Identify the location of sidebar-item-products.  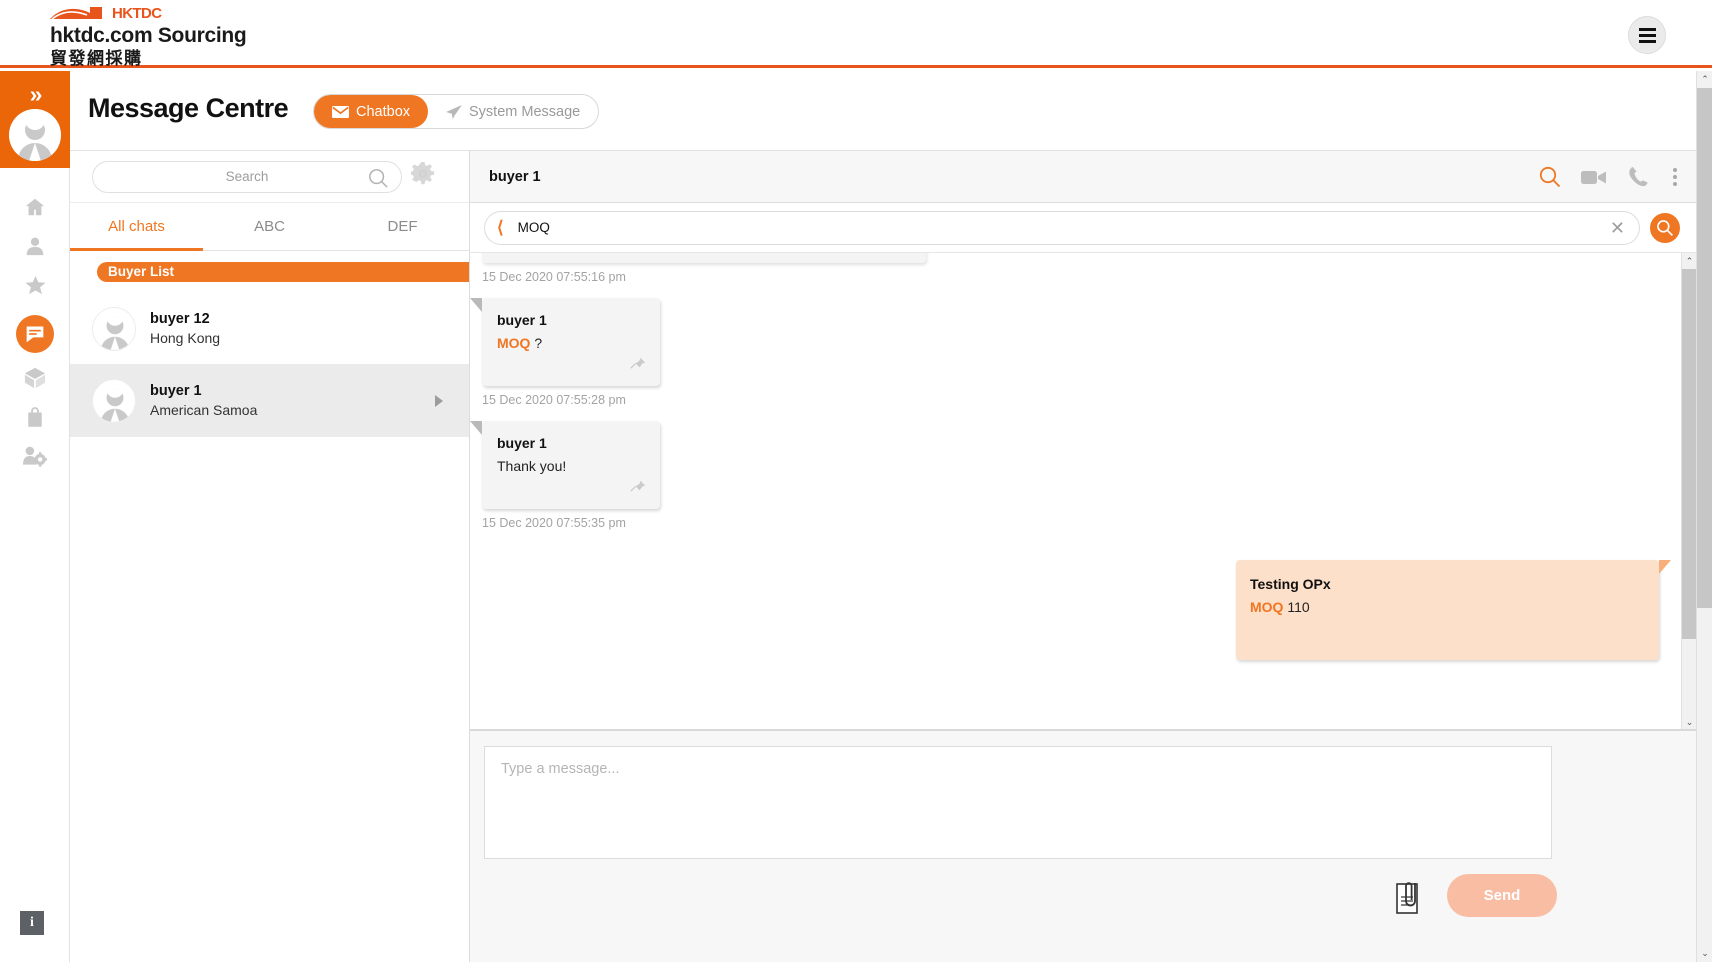
(35, 380).